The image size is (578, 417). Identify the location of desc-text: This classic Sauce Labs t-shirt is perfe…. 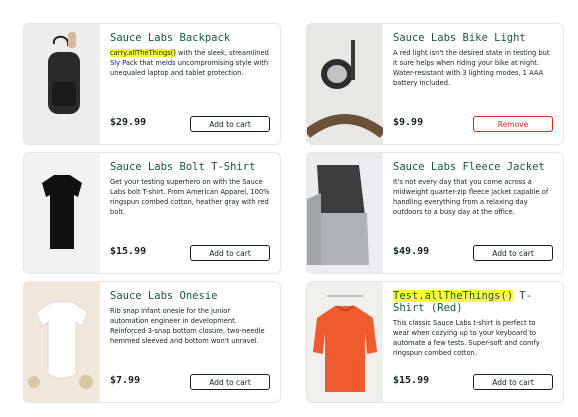
(466, 338).